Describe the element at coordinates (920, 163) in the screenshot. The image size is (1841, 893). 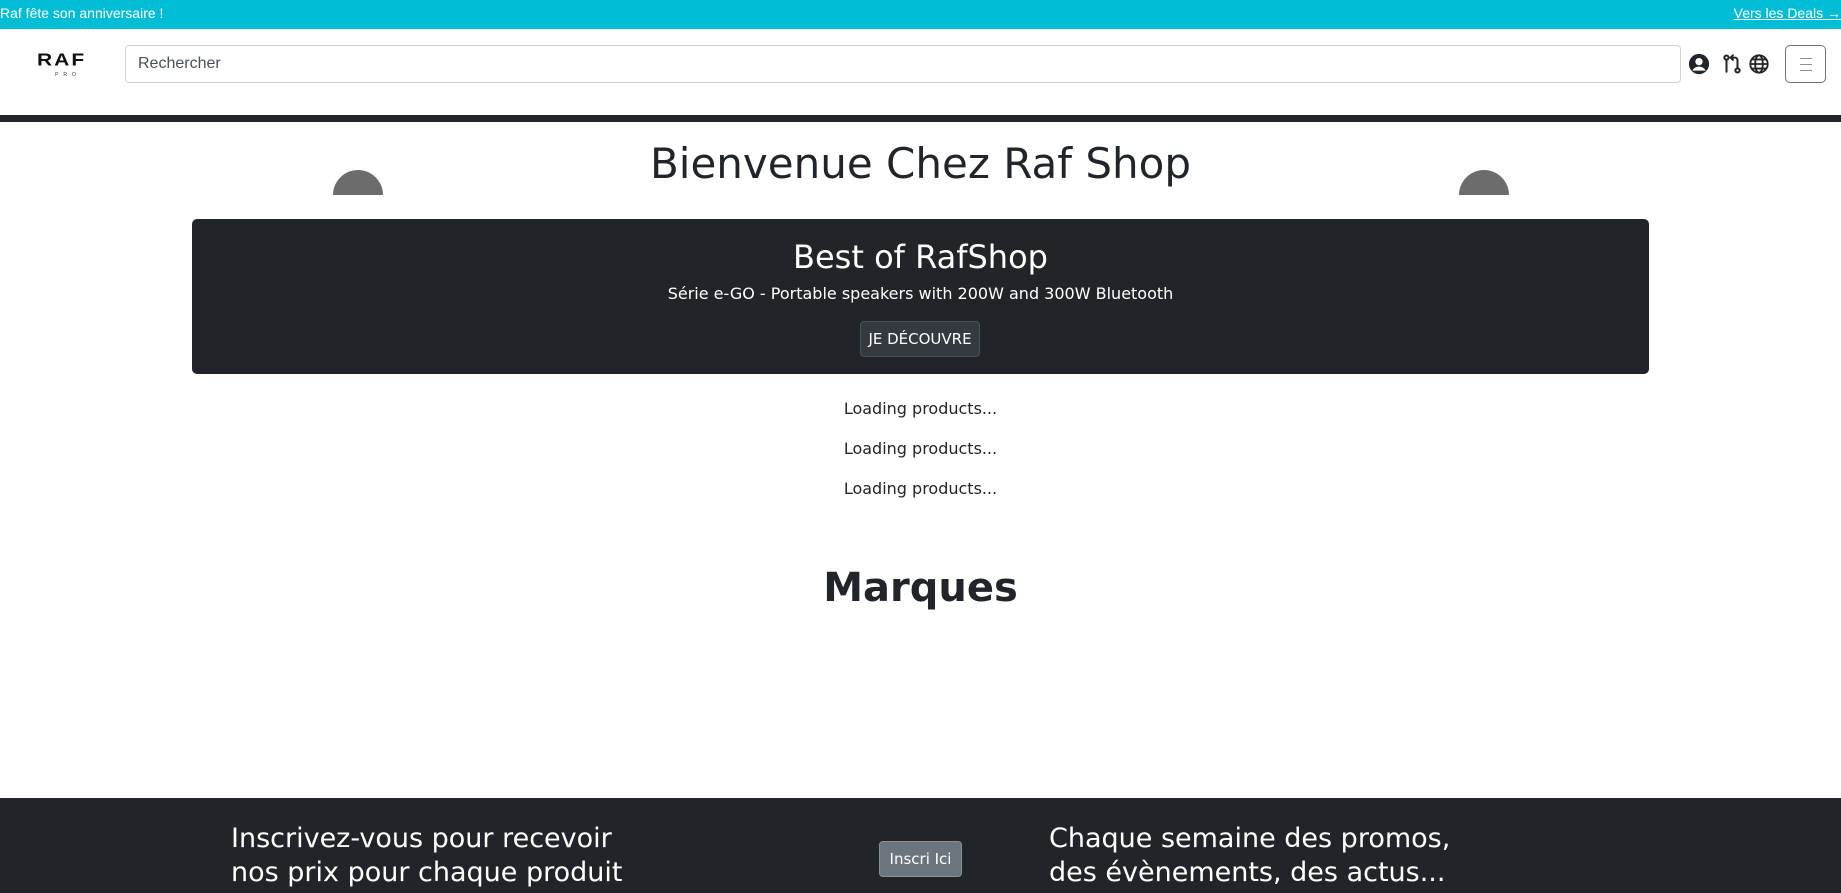
I see `page-title: Bienvenue Chez Raf Shop` at that location.